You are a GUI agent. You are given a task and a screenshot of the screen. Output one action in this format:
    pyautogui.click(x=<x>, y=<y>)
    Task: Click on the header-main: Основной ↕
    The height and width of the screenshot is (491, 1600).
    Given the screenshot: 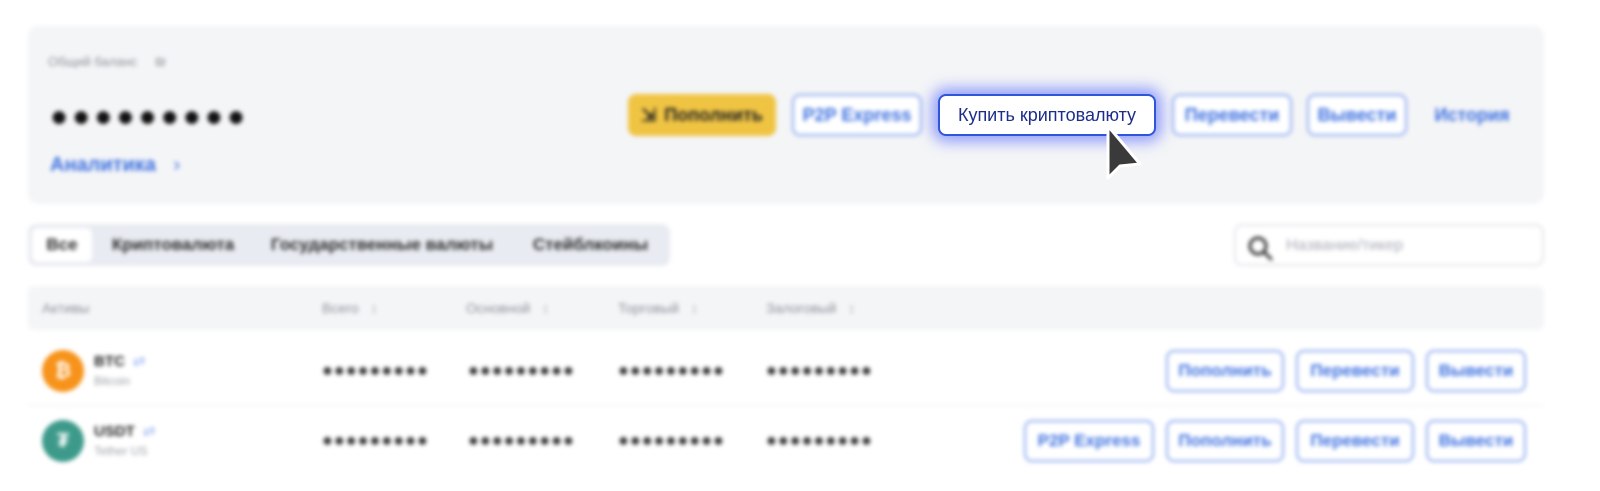 What is the action you would take?
    pyautogui.click(x=507, y=308)
    